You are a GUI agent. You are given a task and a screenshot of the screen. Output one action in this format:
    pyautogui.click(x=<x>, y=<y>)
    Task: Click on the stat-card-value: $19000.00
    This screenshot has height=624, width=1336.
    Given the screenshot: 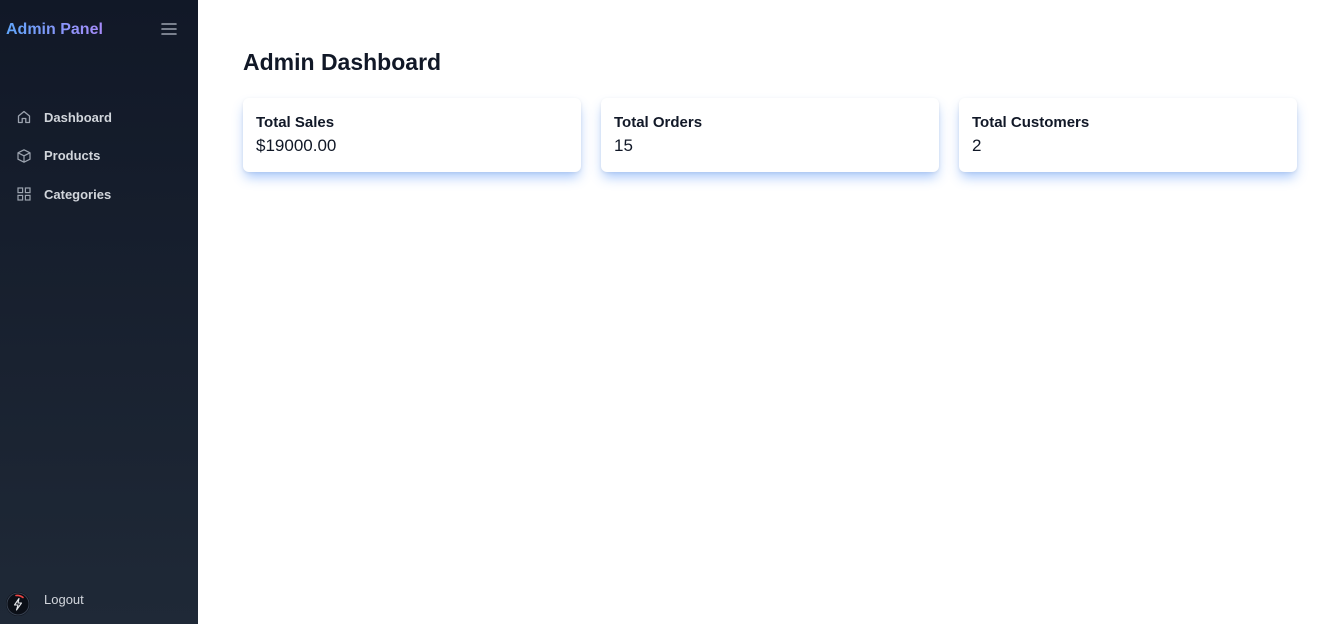 What is the action you would take?
    pyautogui.click(x=296, y=145)
    